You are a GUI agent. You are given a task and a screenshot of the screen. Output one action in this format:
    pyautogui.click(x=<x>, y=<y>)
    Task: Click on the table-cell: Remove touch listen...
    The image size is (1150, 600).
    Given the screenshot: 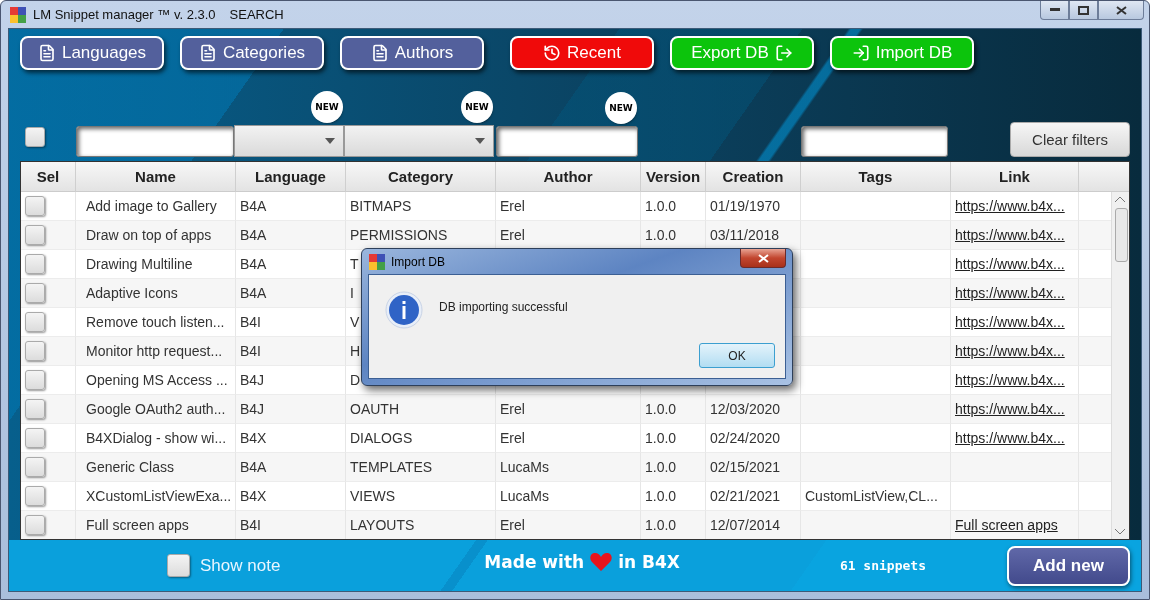 What is the action you would take?
    pyautogui.click(x=156, y=322)
    